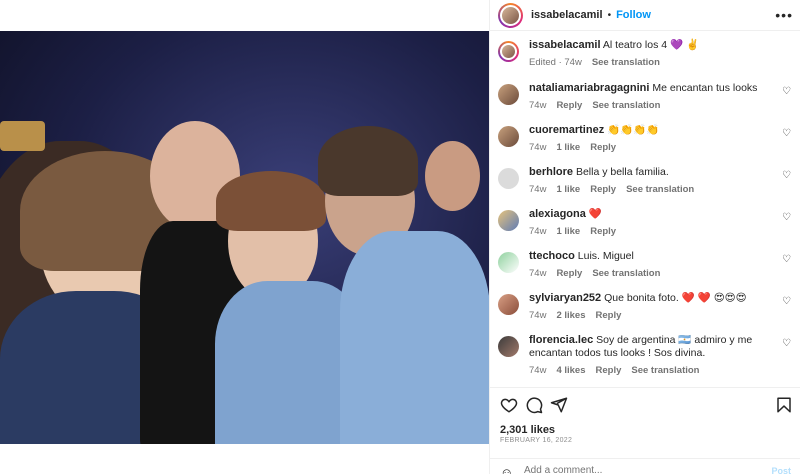  What do you see at coordinates (509, 405) in the screenshot?
I see `heart-icon` at bounding box center [509, 405].